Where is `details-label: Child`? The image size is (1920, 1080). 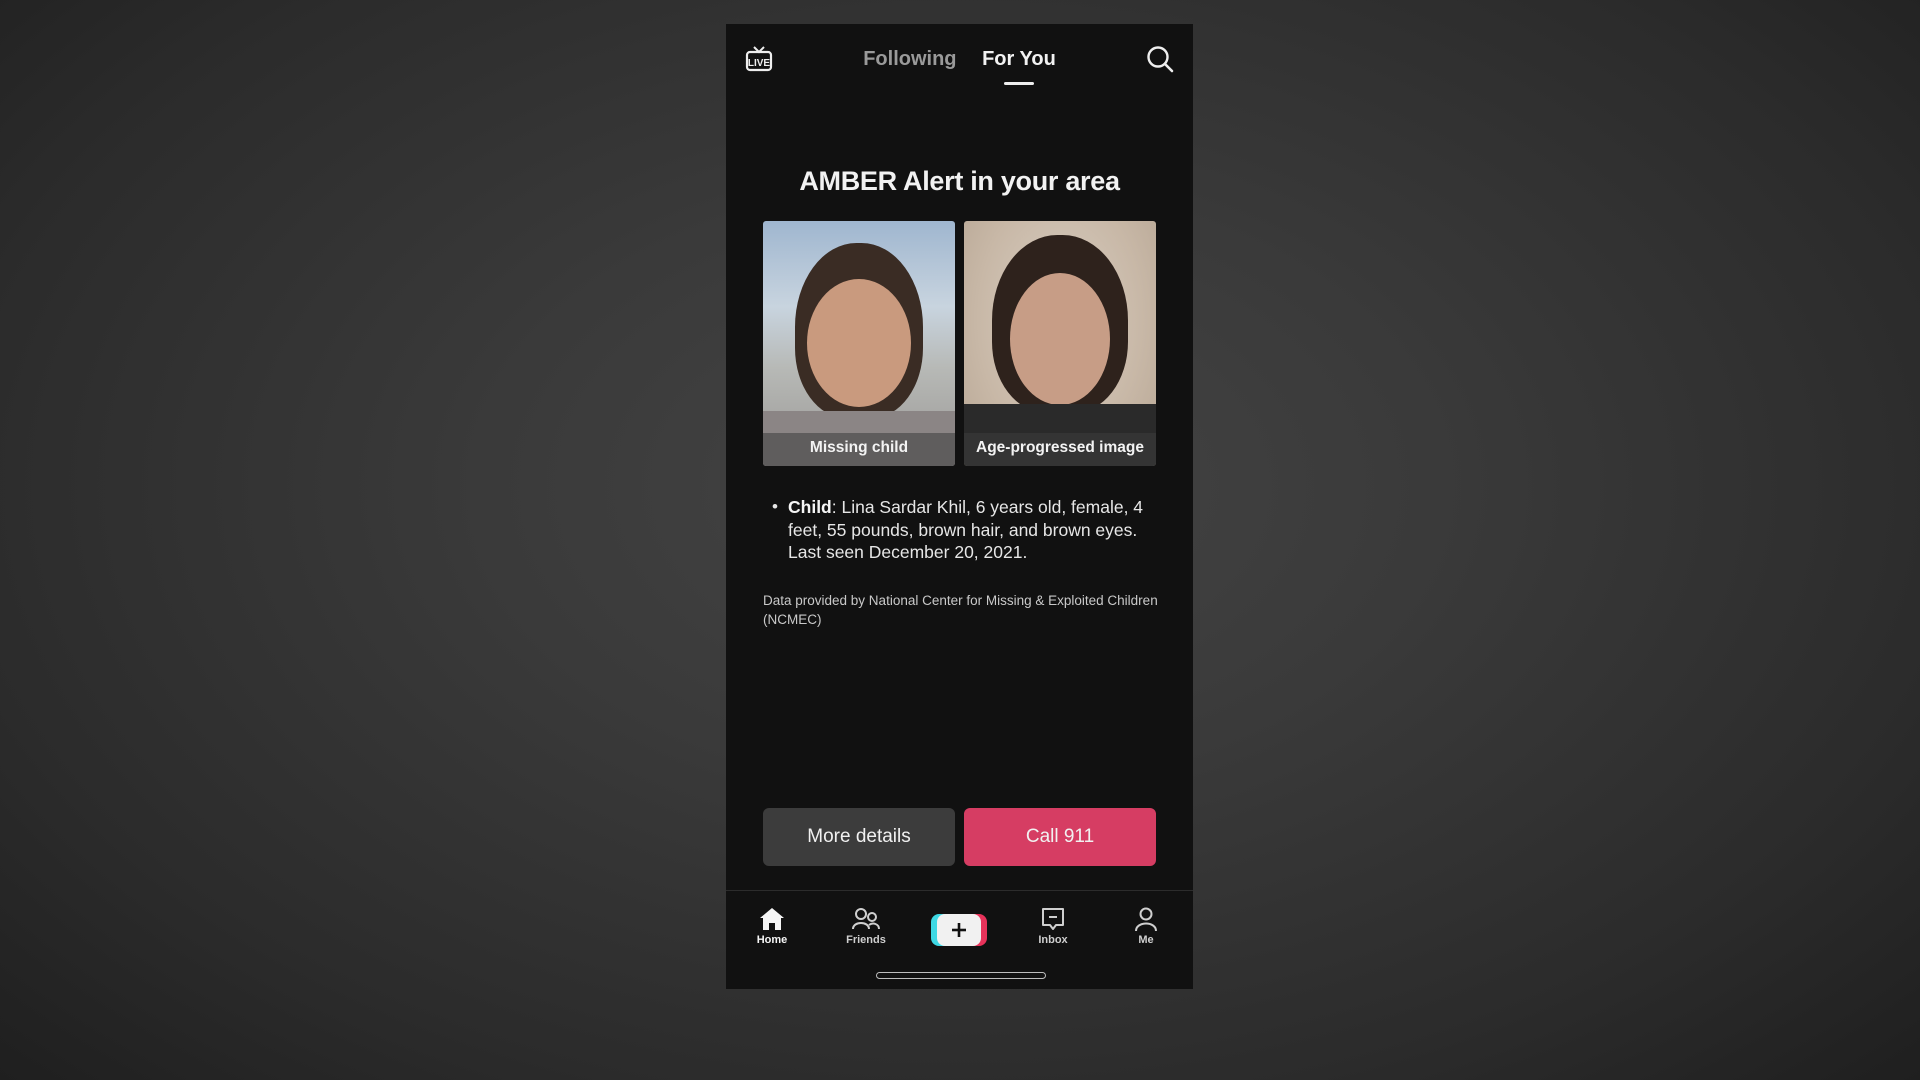 details-label: Child is located at coordinates (810, 507).